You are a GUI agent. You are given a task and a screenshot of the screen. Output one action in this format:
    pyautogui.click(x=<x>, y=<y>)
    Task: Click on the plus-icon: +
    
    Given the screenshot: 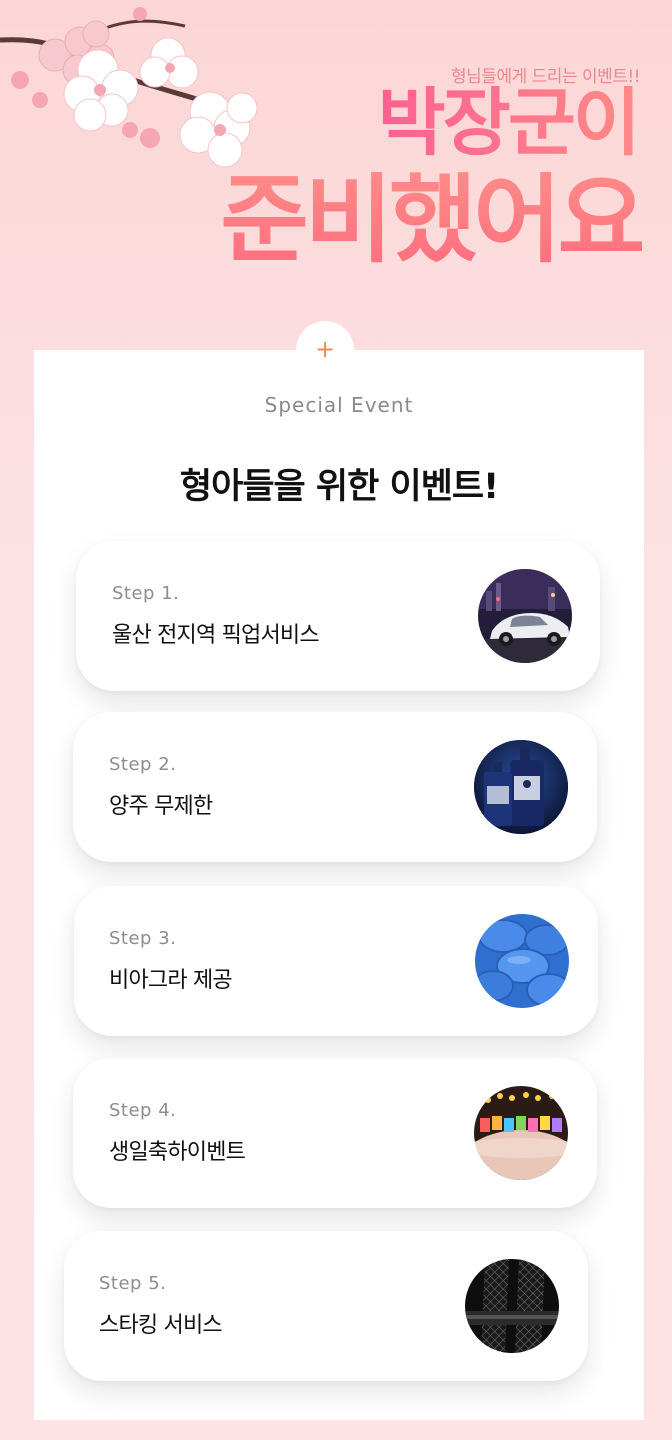 What is the action you would take?
    pyautogui.click(x=325, y=349)
    